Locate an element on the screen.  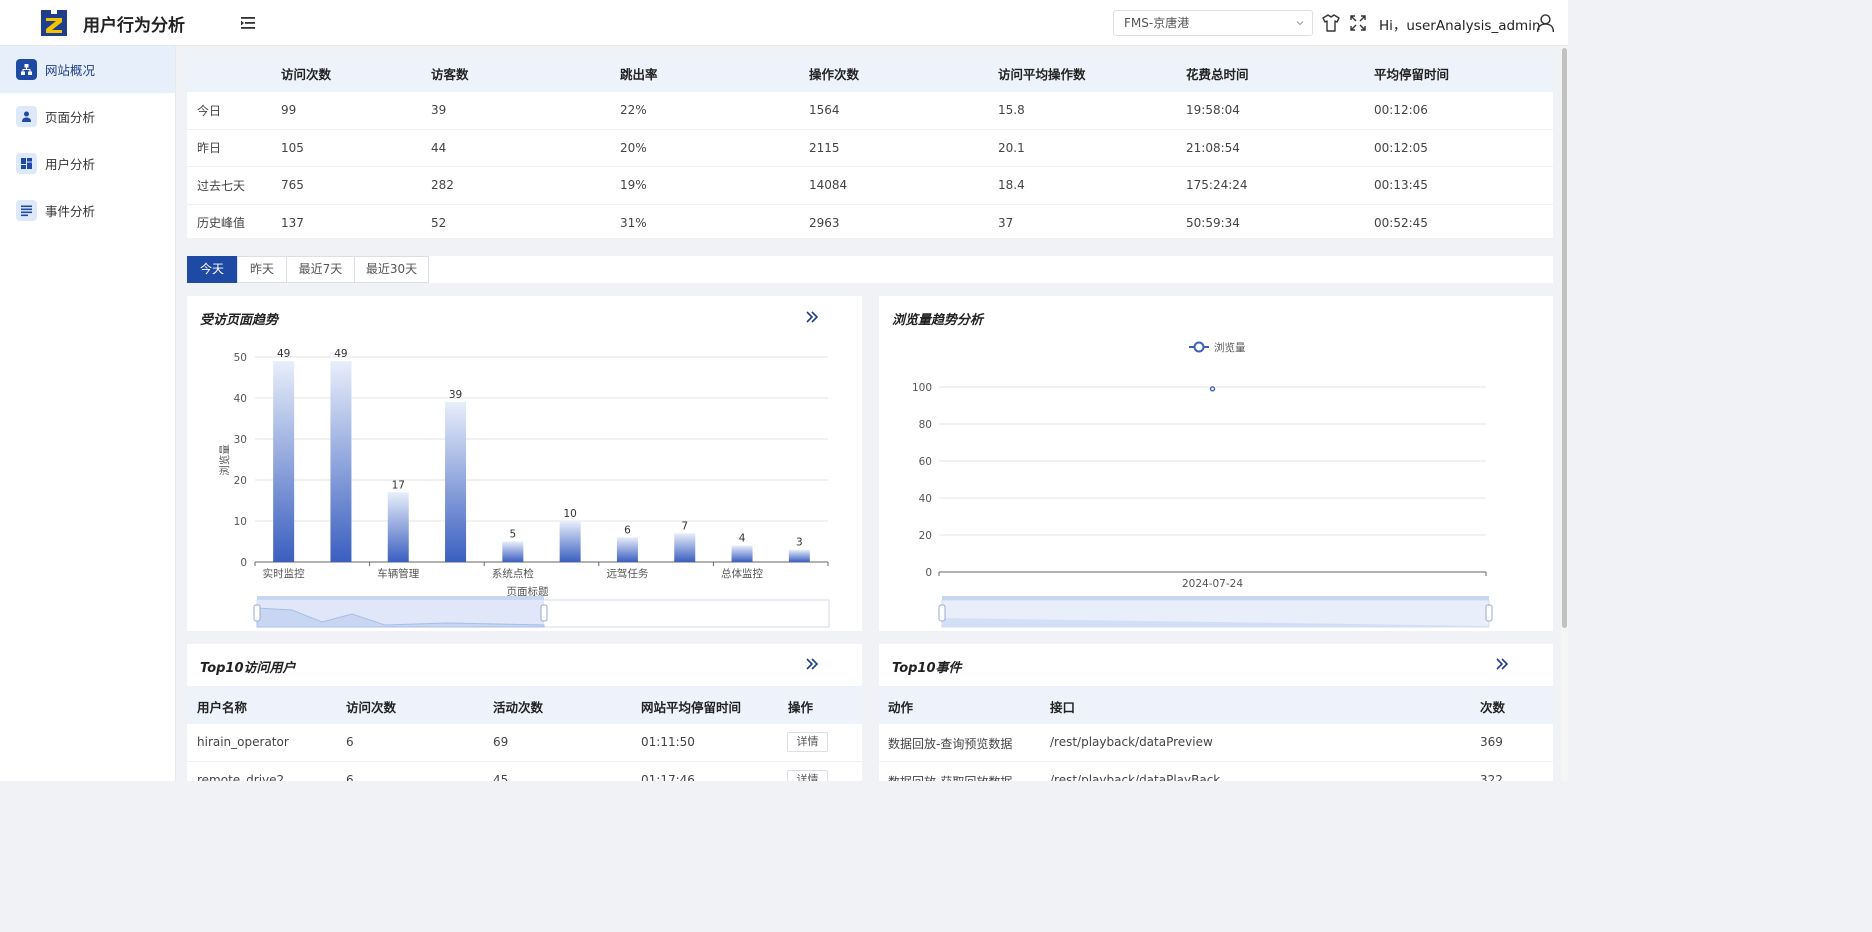
data-point is located at coordinates (1212, 389).